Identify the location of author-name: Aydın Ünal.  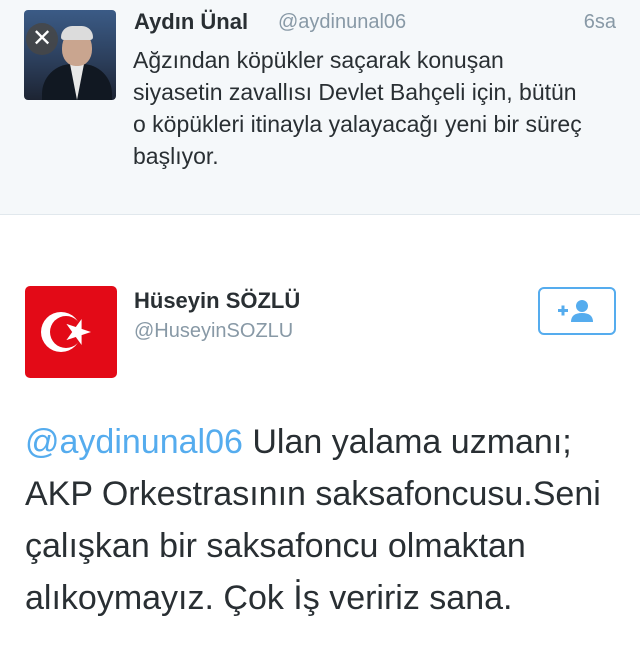
(191, 22).